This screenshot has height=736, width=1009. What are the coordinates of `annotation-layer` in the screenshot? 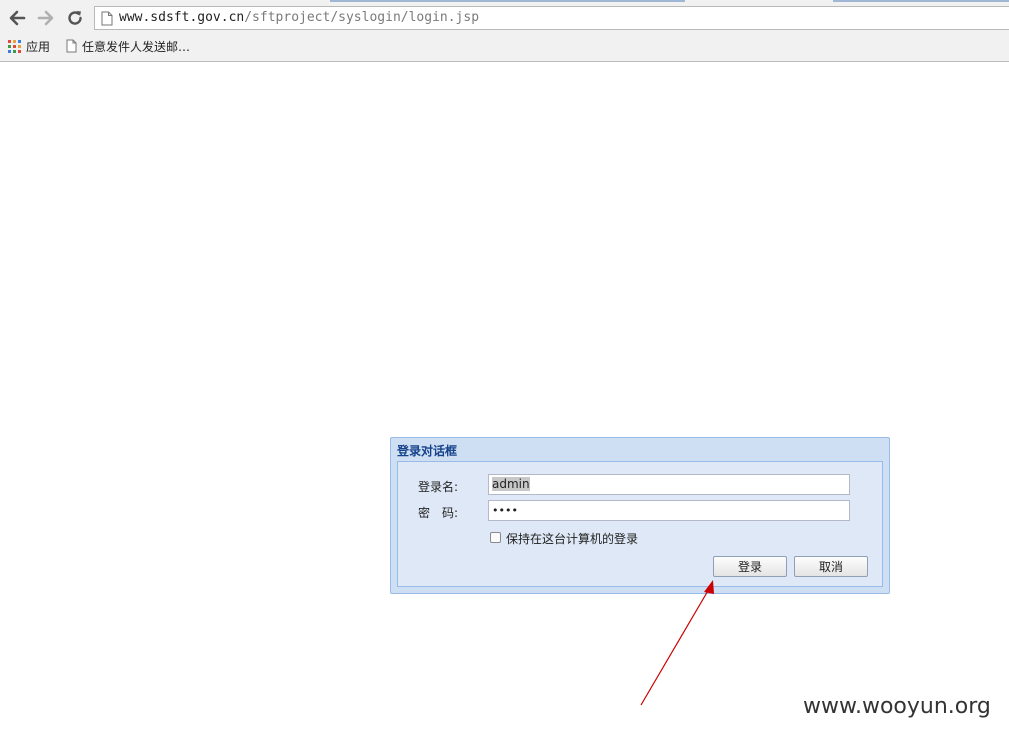 It's located at (677, 643).